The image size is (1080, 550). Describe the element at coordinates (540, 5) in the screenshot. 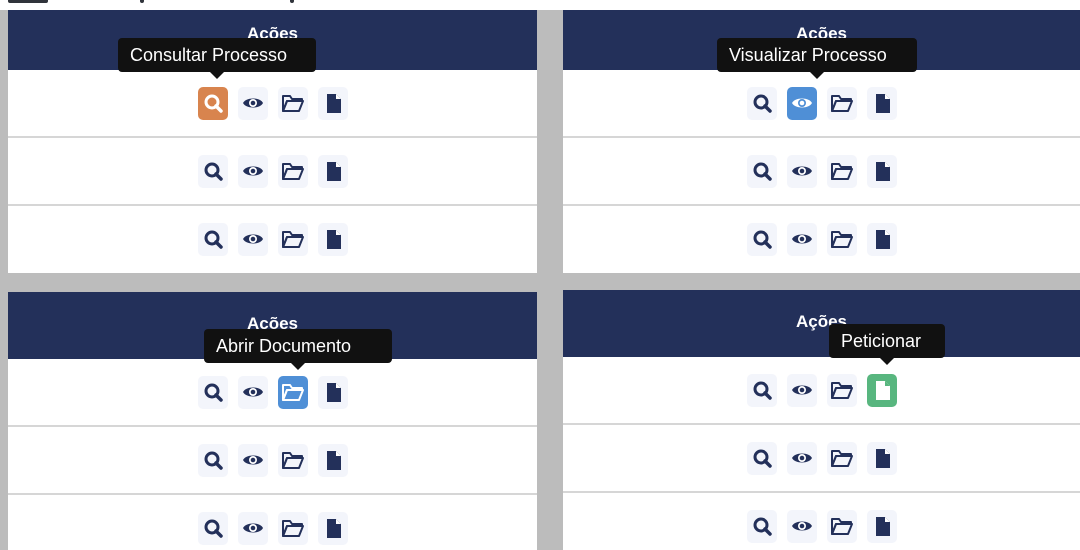

I see `top-strip` at that location.